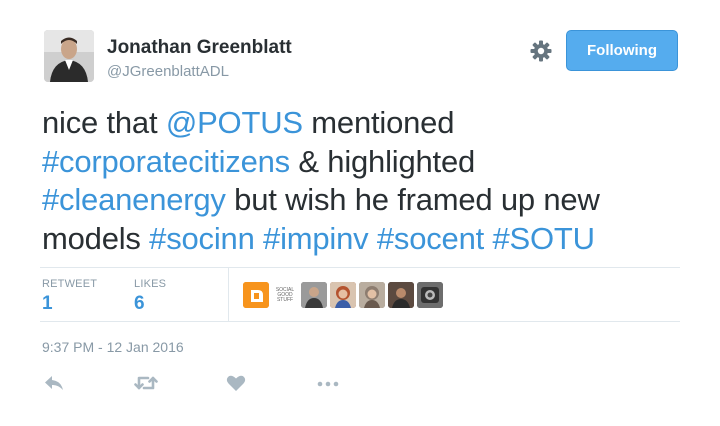 Image resolution: width=720 pixels, height=426 pixels. Describe the element at coordinates (622, 50) in the screenshot. I see `following-button: Following` at that location.